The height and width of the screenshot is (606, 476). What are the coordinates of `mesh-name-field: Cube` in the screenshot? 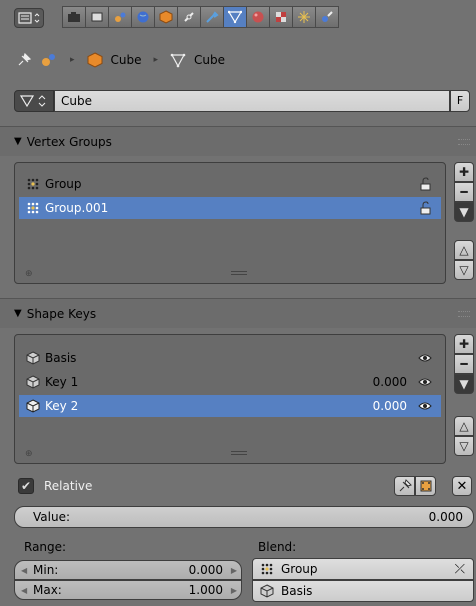 It's located at (252, 101).